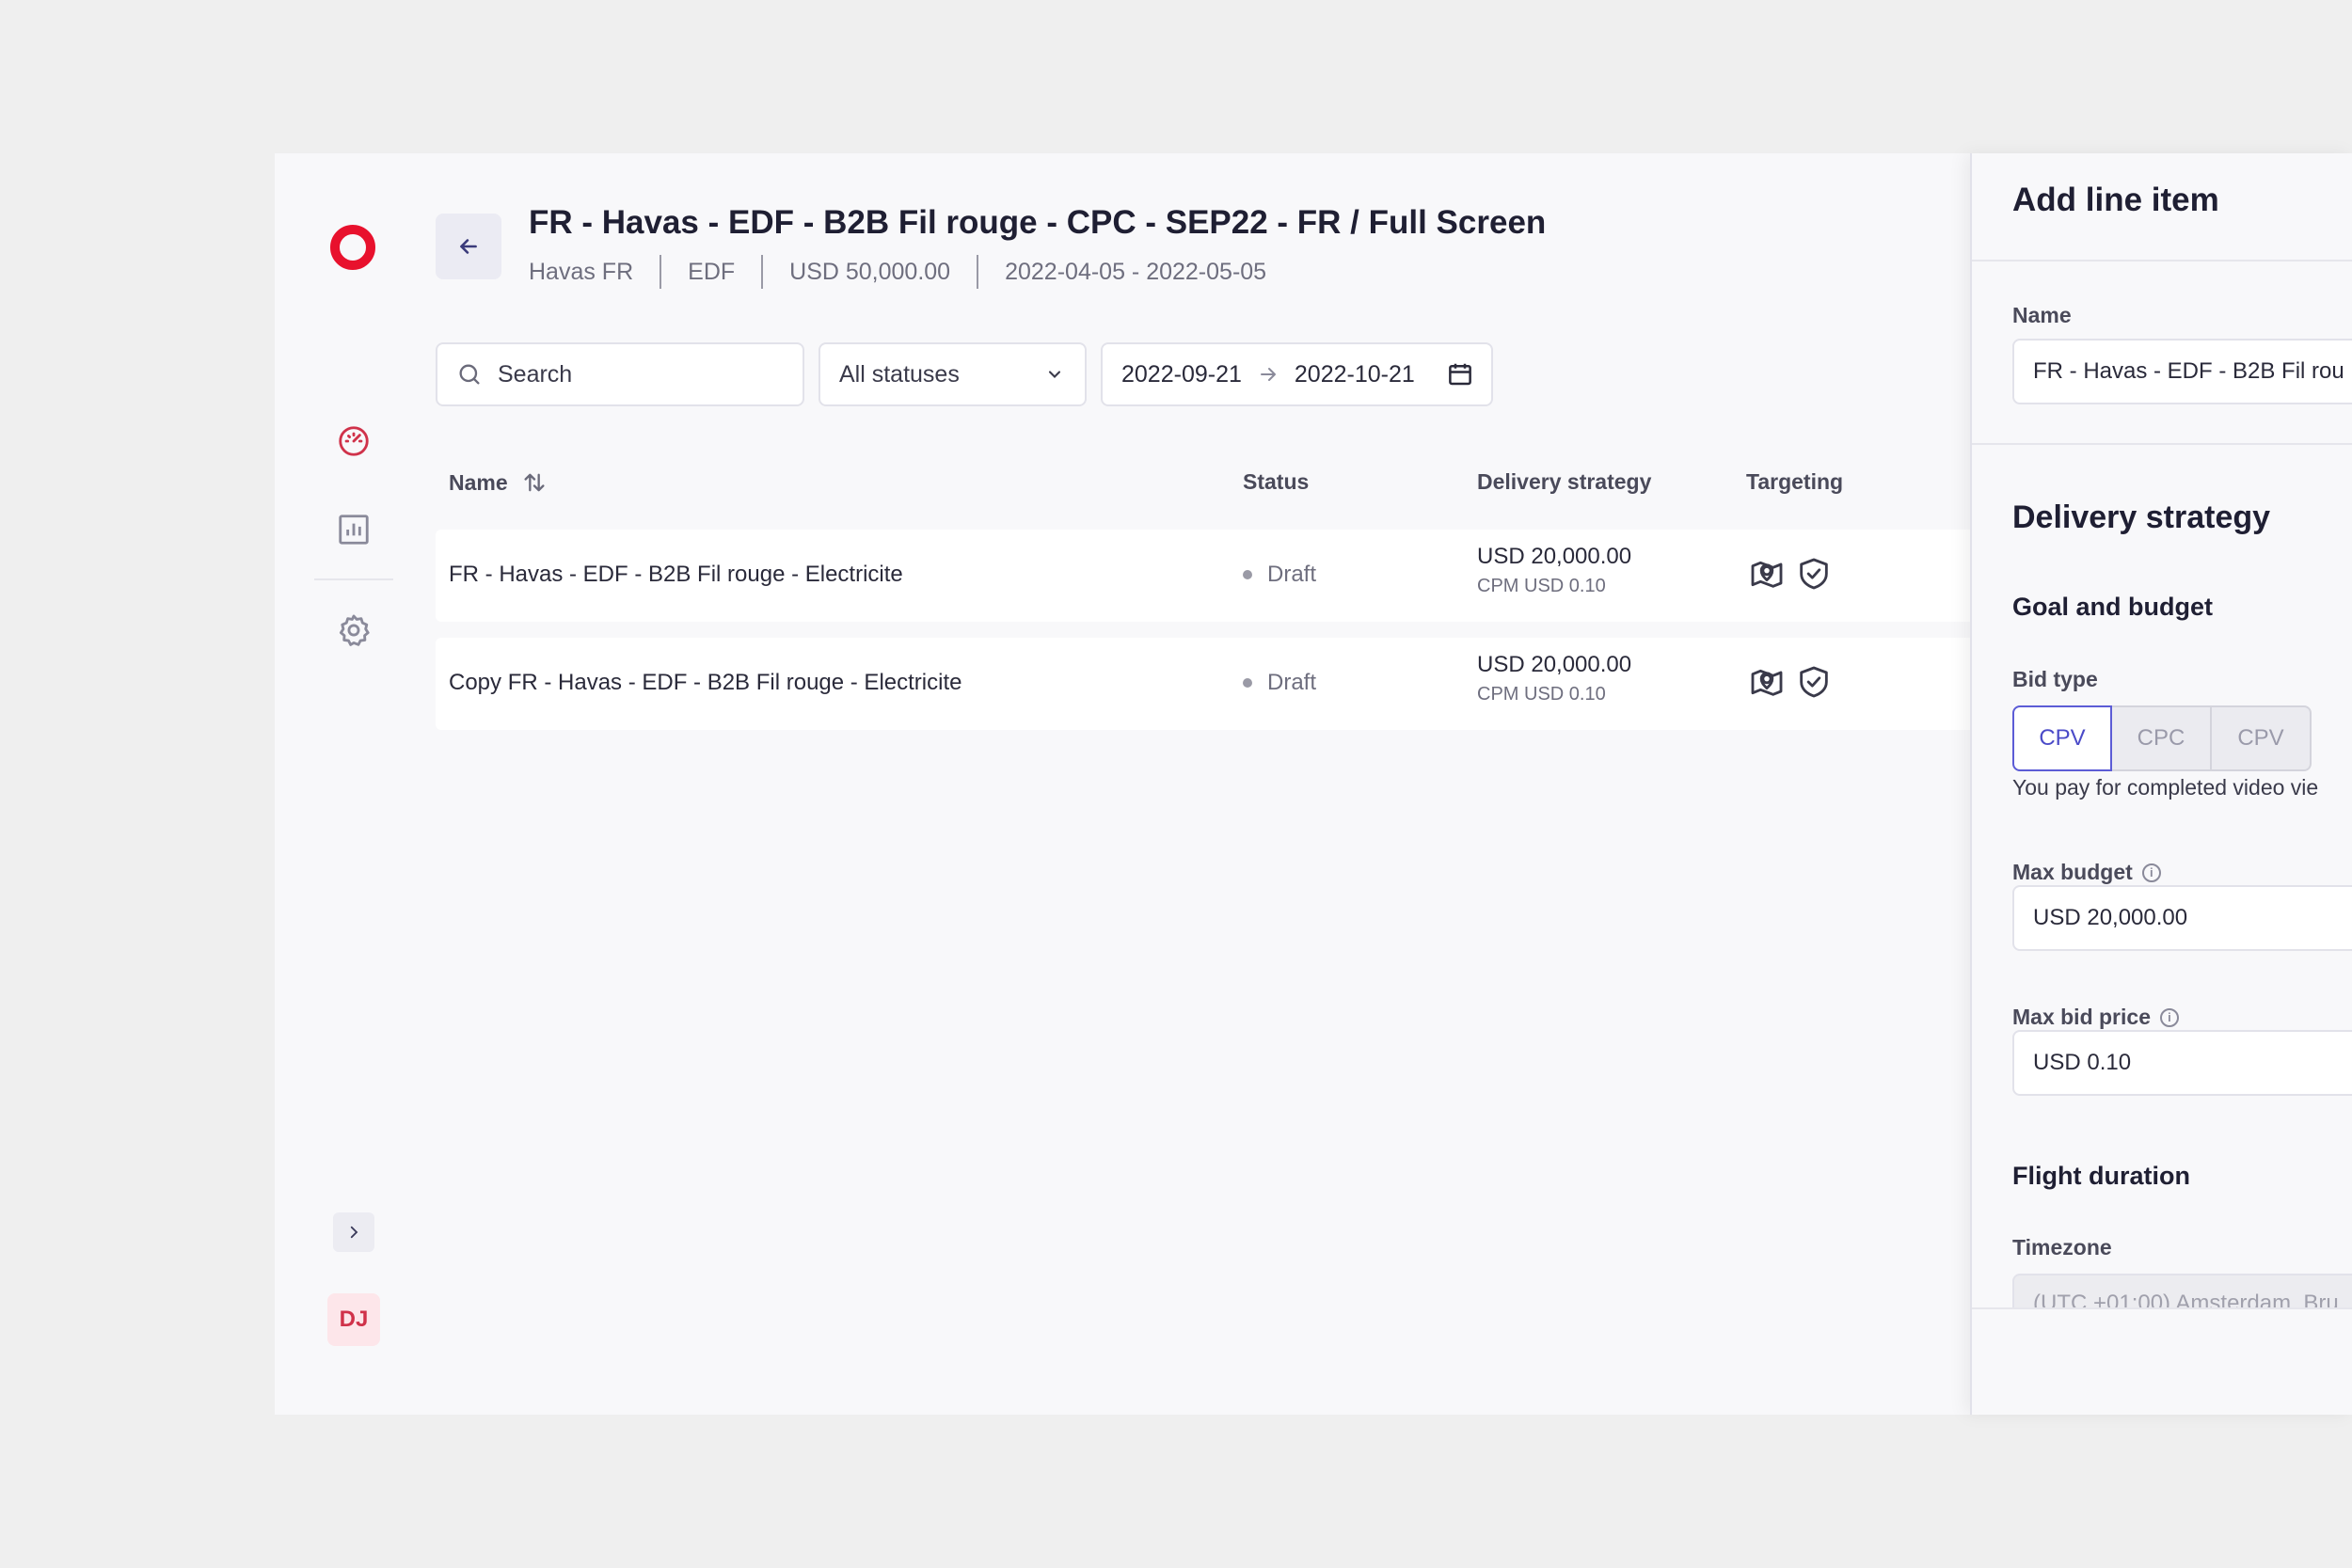  I want to click on max-bid-price-label-text: Max bid price, so click(2081, 1017).